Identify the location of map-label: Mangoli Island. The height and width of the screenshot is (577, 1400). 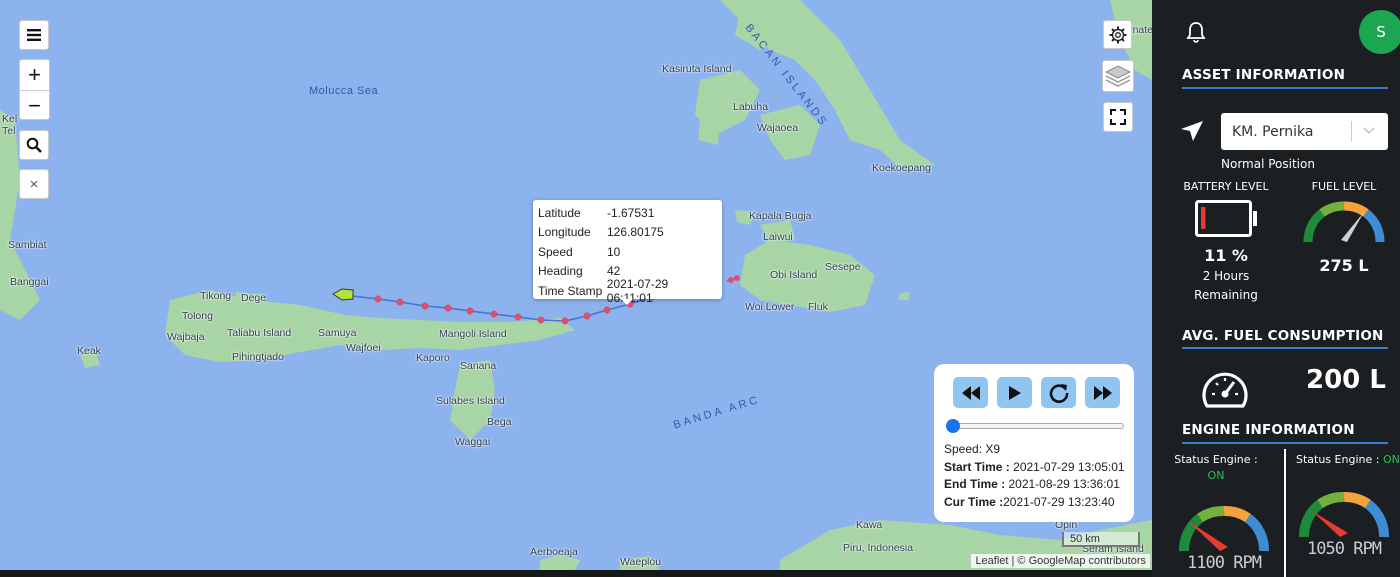
(473, 334).